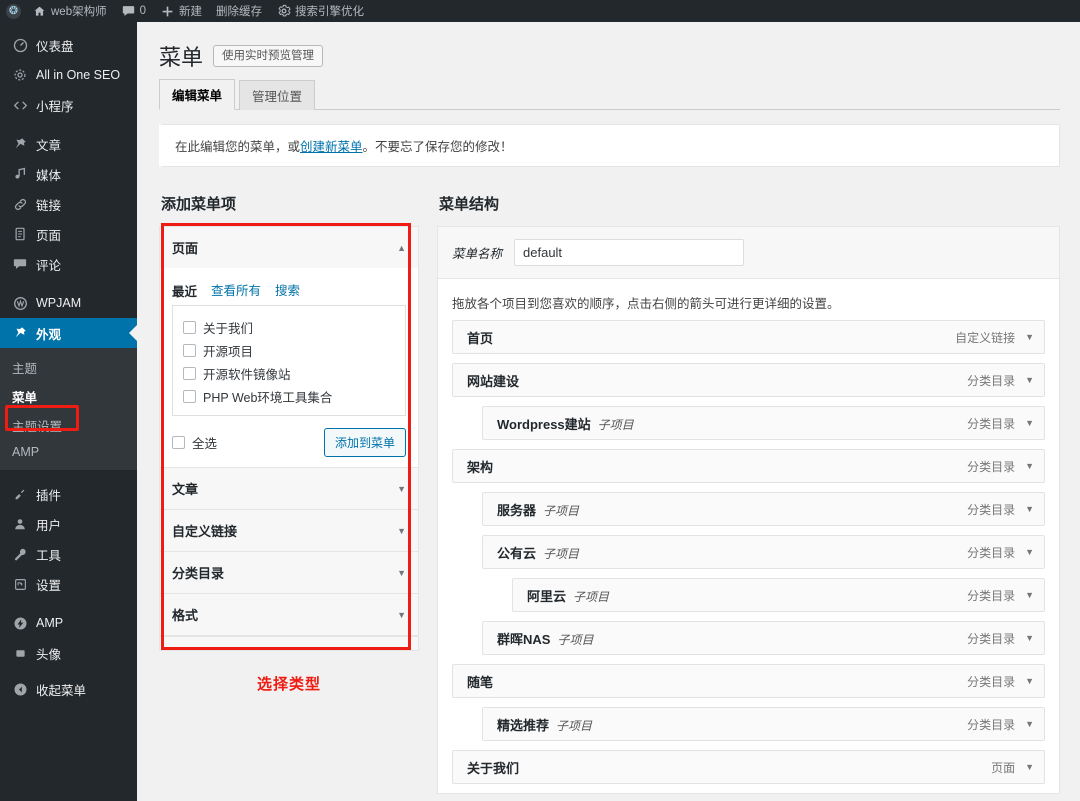  Describe the element at coordinates (289, 530) in the screenshot. I see `accordion-header-custom-links: 自定义链接 ▼` at that location.